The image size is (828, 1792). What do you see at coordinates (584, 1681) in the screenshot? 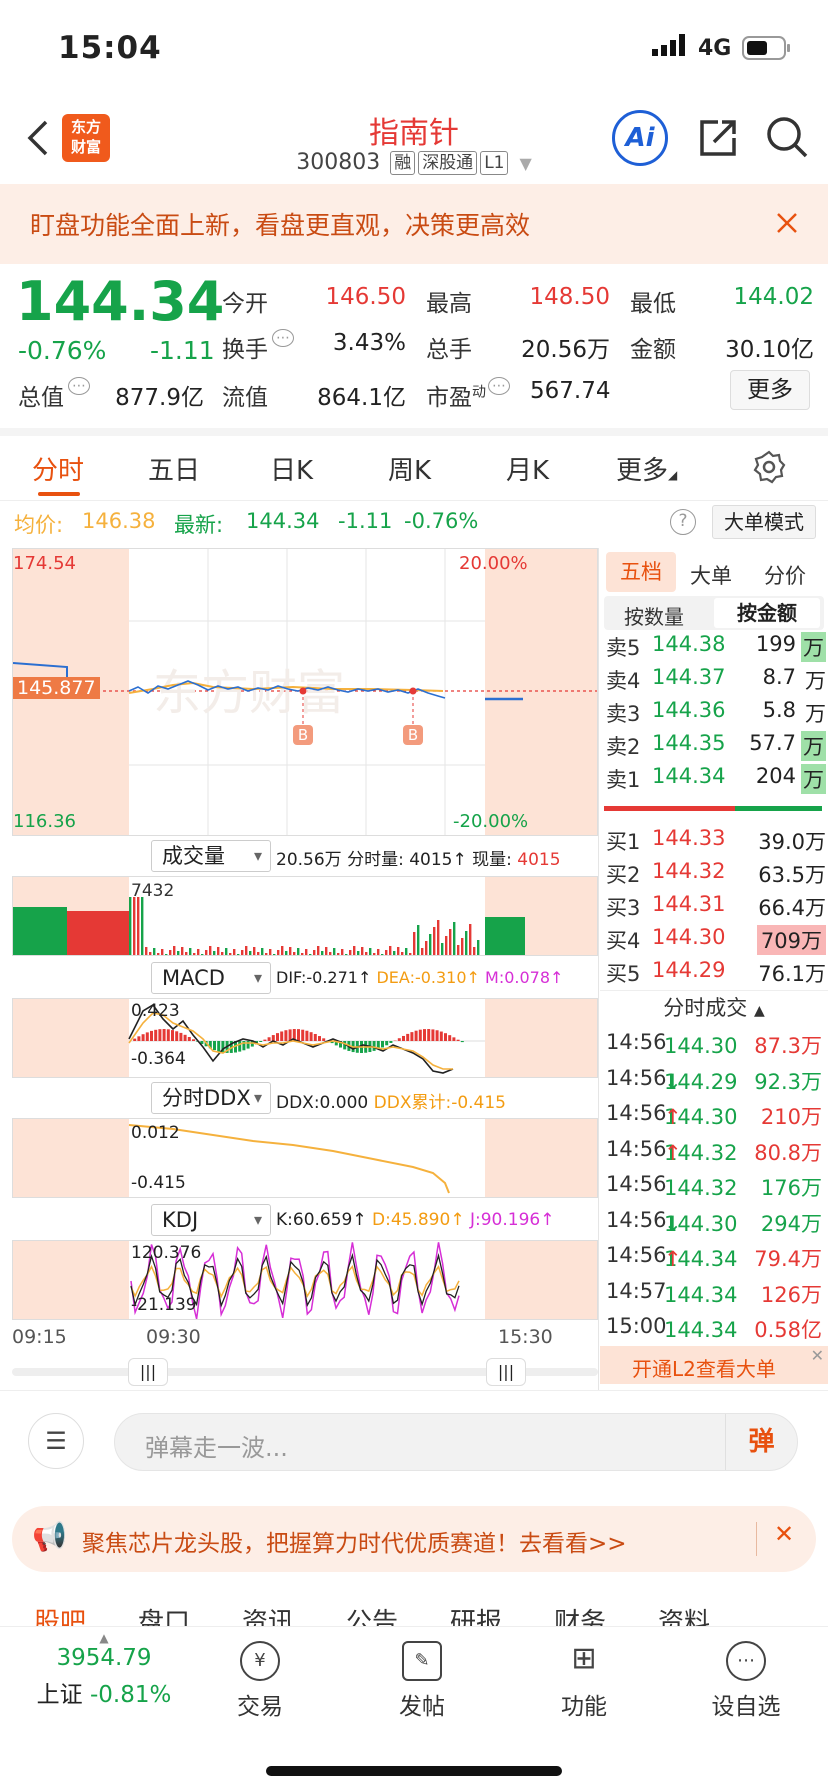
I see `tab-function: ⊞ 功能` at bounding box center [584, 1681].